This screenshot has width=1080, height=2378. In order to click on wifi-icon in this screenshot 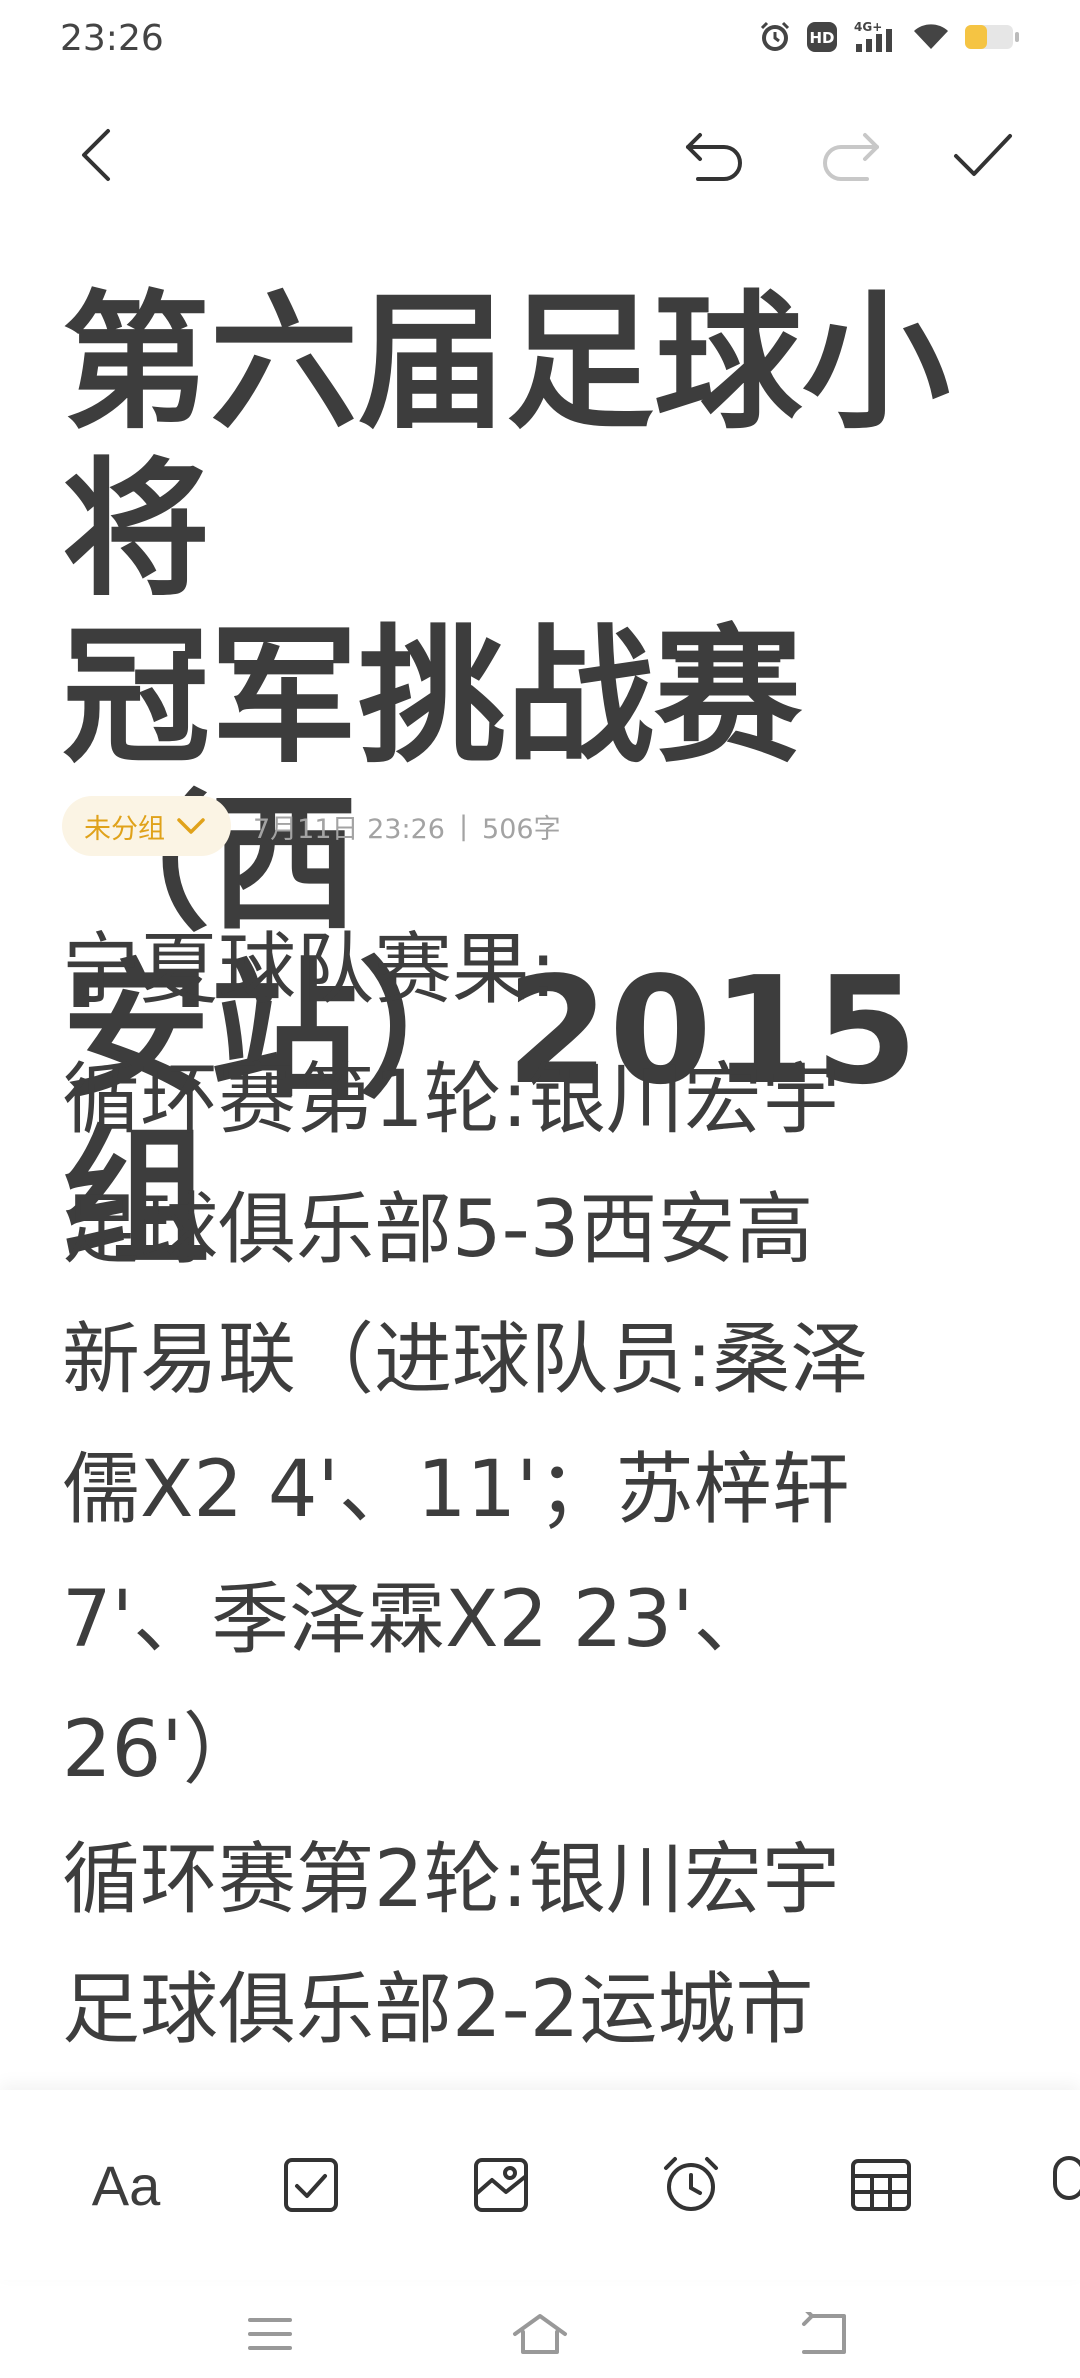, I will do `click(931, 37)`.